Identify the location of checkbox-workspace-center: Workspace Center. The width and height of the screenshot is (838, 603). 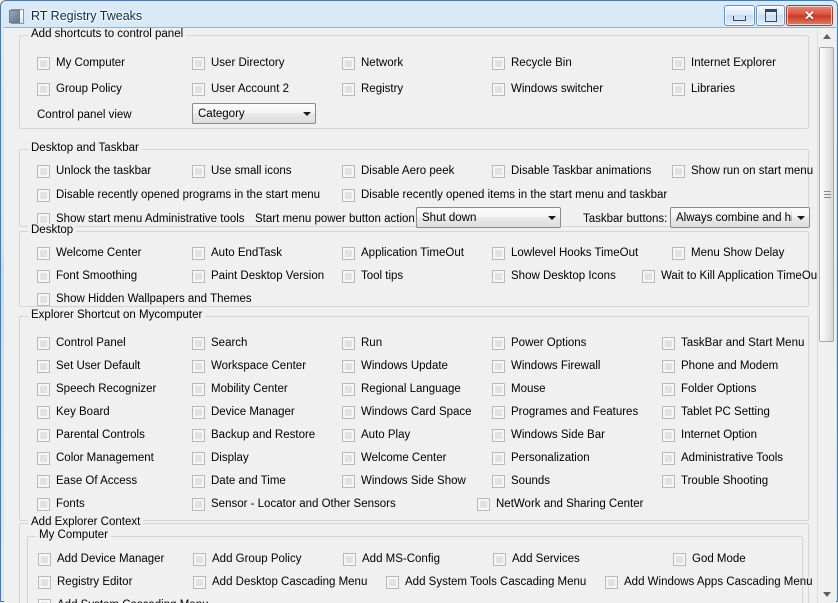
(249, 366).